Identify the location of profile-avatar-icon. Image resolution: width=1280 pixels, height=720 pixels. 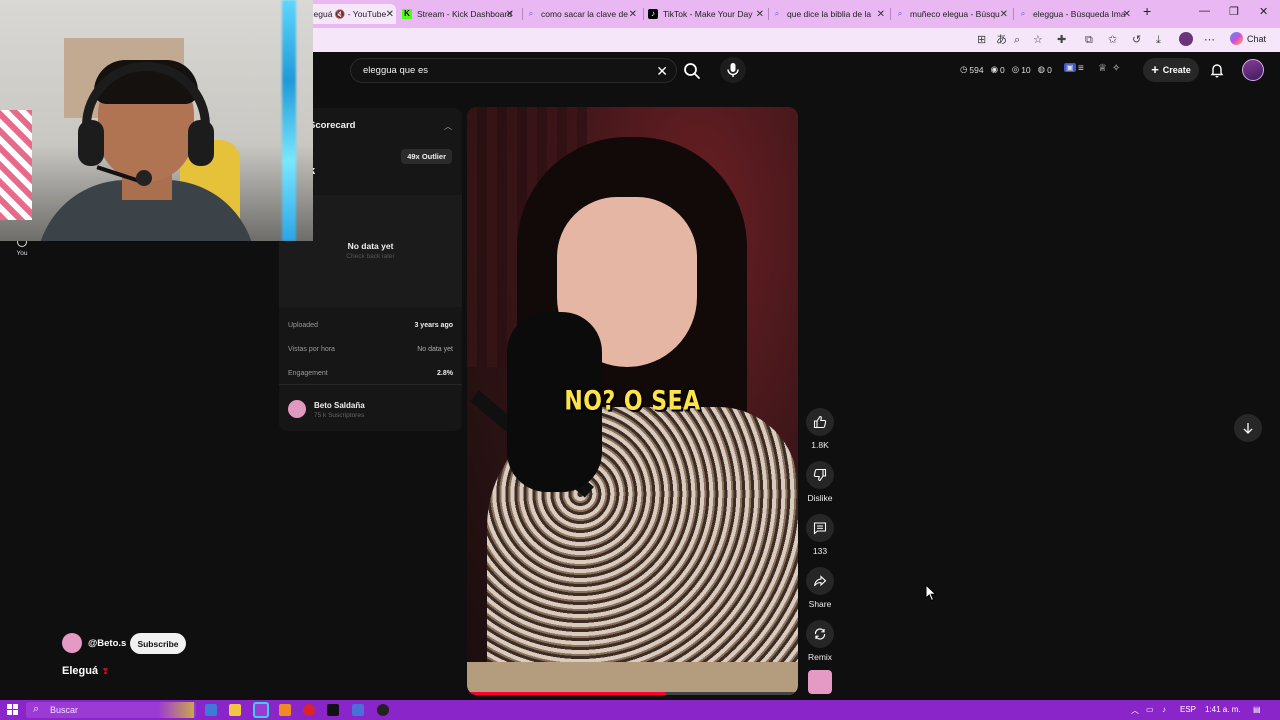
(1186, 39).